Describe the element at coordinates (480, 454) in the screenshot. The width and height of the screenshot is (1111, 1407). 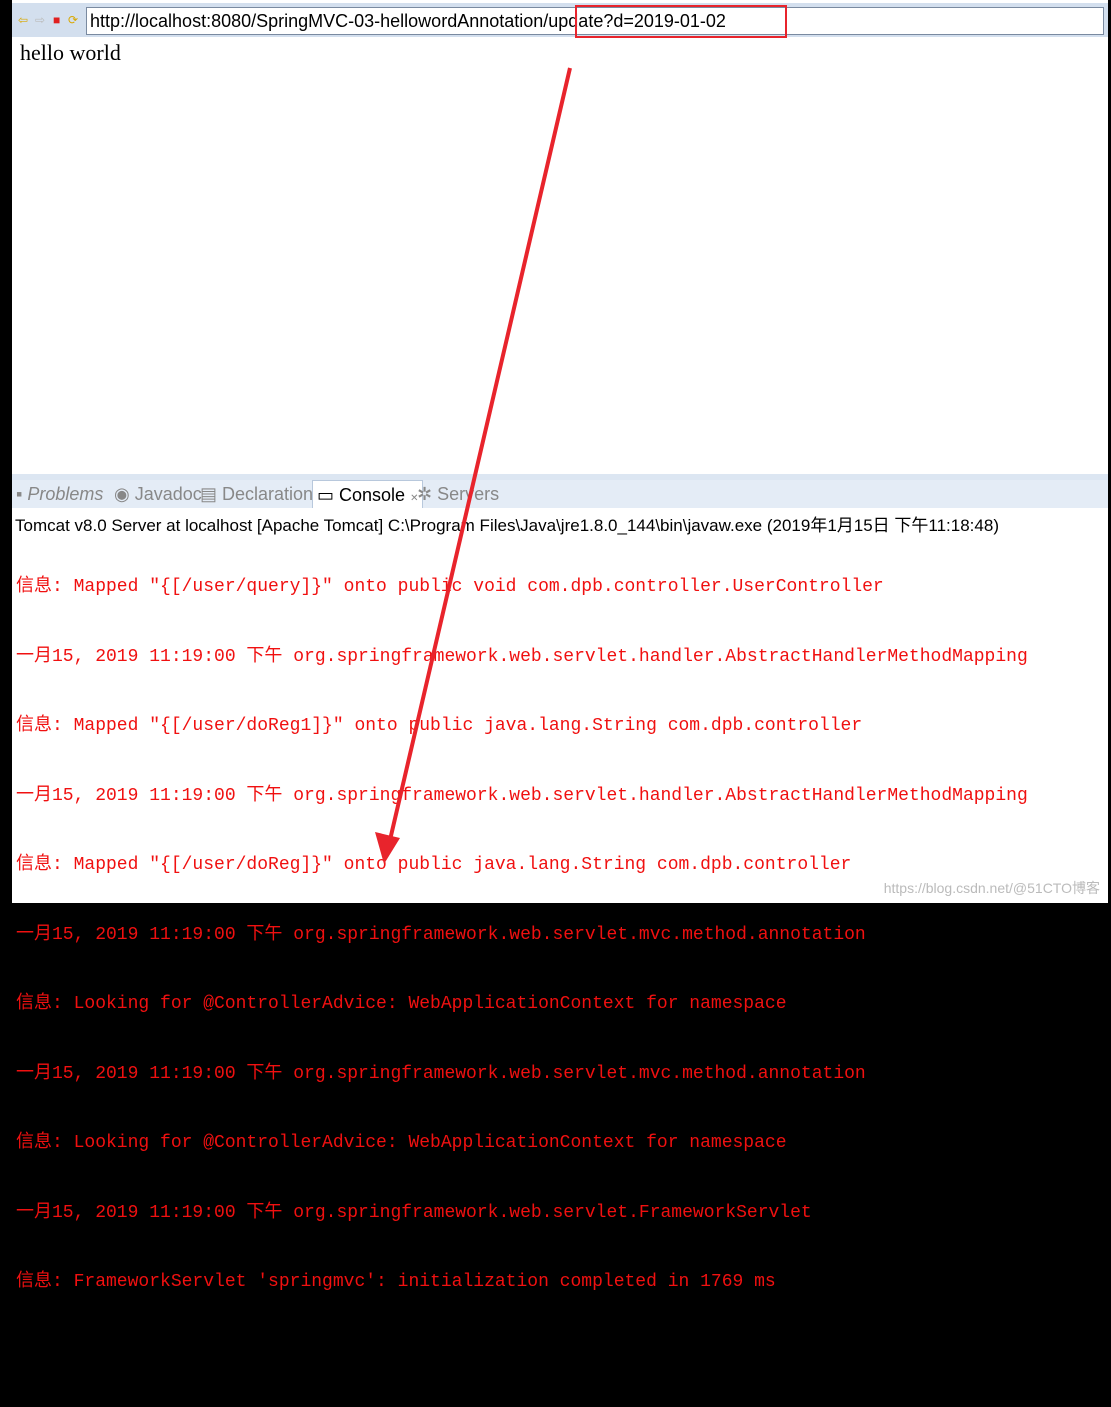
I see `arrow-line` at that location.